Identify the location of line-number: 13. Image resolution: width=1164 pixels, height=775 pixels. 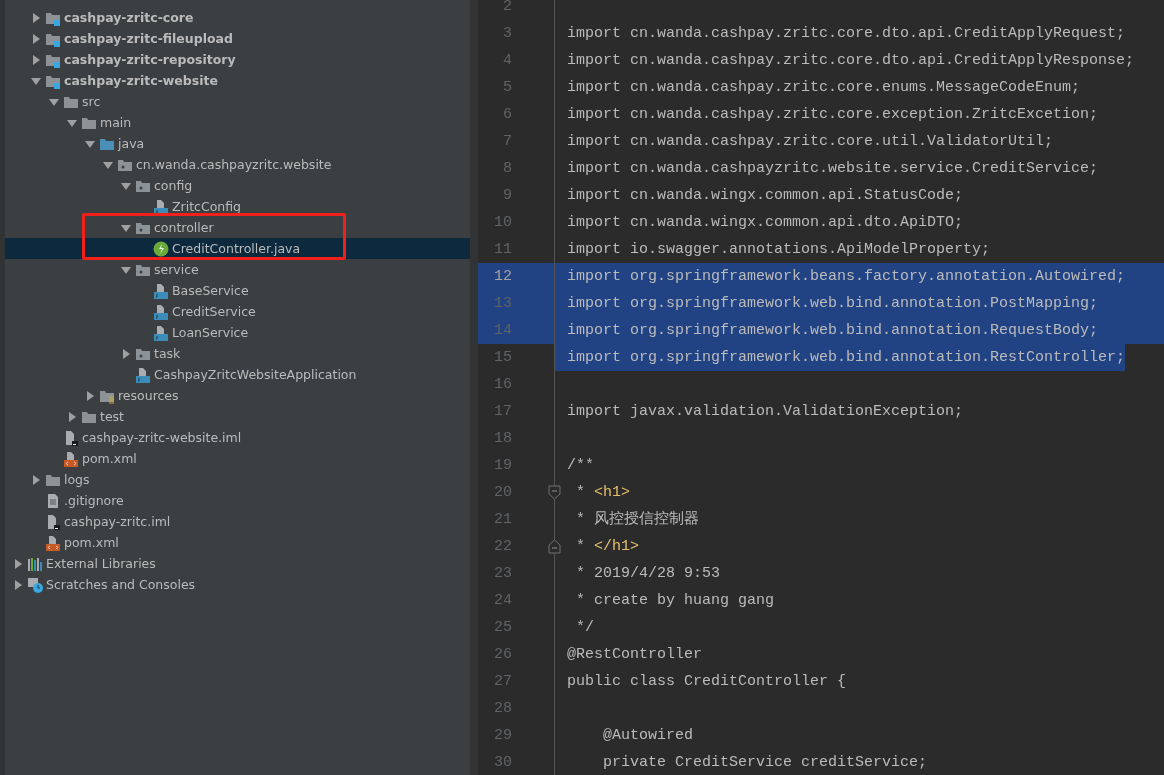
(502, 303).